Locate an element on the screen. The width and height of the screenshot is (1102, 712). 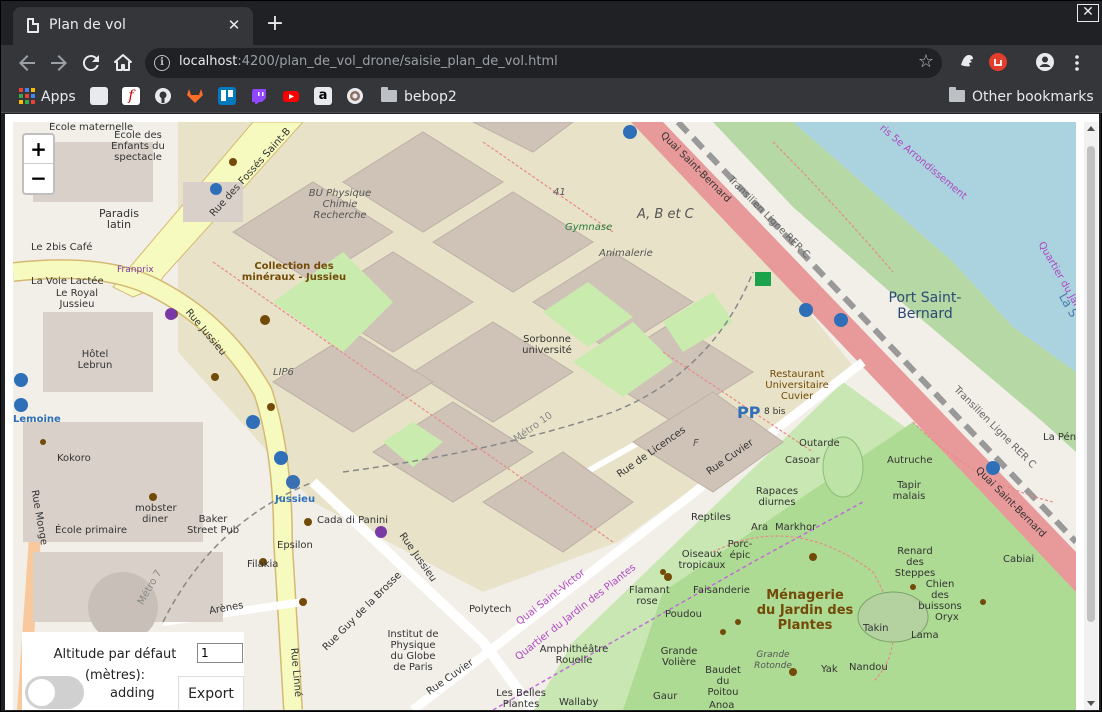
zoom-in-button: + is located at coordinates (38, 149).